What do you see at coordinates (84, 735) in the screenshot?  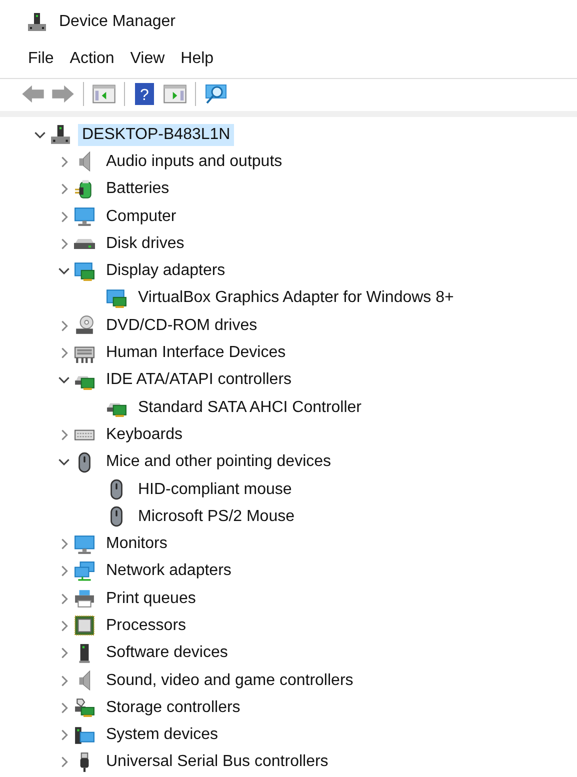 I see `system-icon` at bounding box center [84, 735].